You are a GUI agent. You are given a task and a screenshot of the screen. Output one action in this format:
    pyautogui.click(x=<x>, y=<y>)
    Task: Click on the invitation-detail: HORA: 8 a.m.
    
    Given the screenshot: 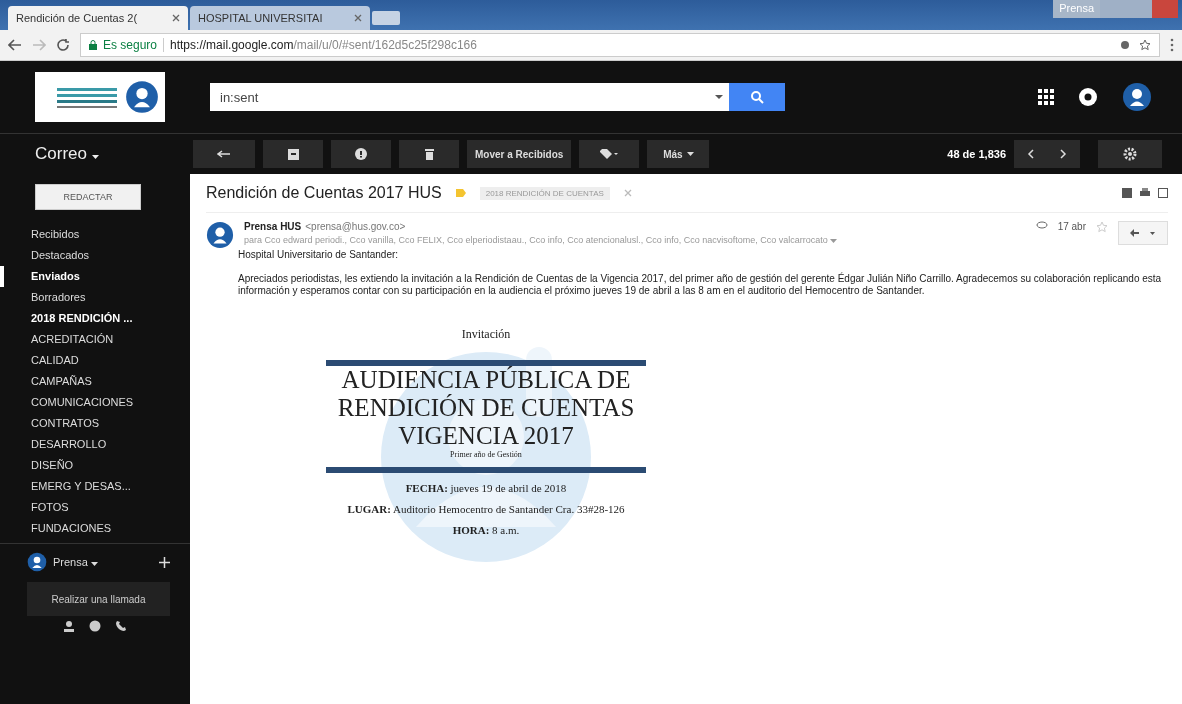 What is the action you would take?
    pyautogui.click(x=486, y=530)
    